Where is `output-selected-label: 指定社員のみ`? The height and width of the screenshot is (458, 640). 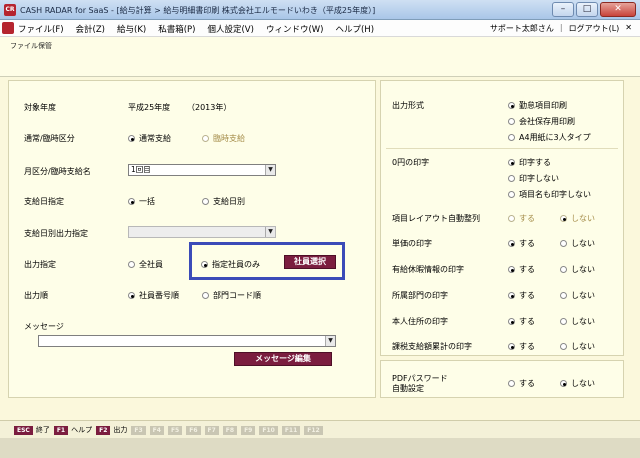
output-selected-label: 指定社員のみ is located at coordinates (236, 264).